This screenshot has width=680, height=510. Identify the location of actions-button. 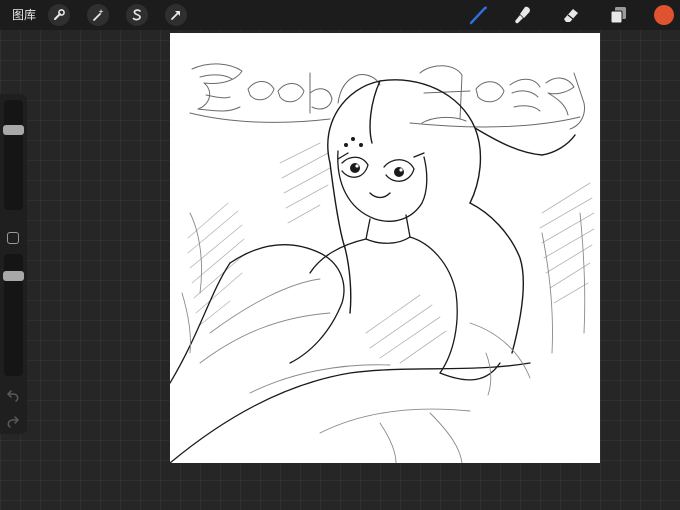
(59, 15).